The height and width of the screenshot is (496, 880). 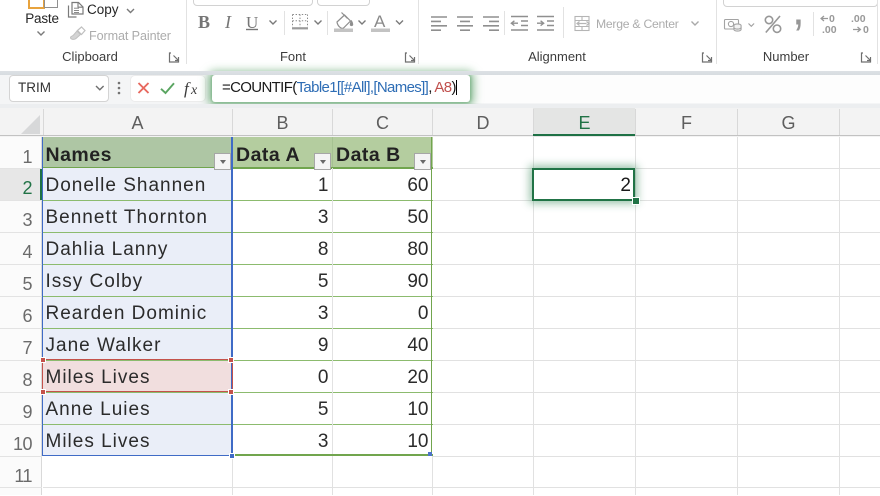 I want to click on svg-text: B, so click(x=204, y=22).